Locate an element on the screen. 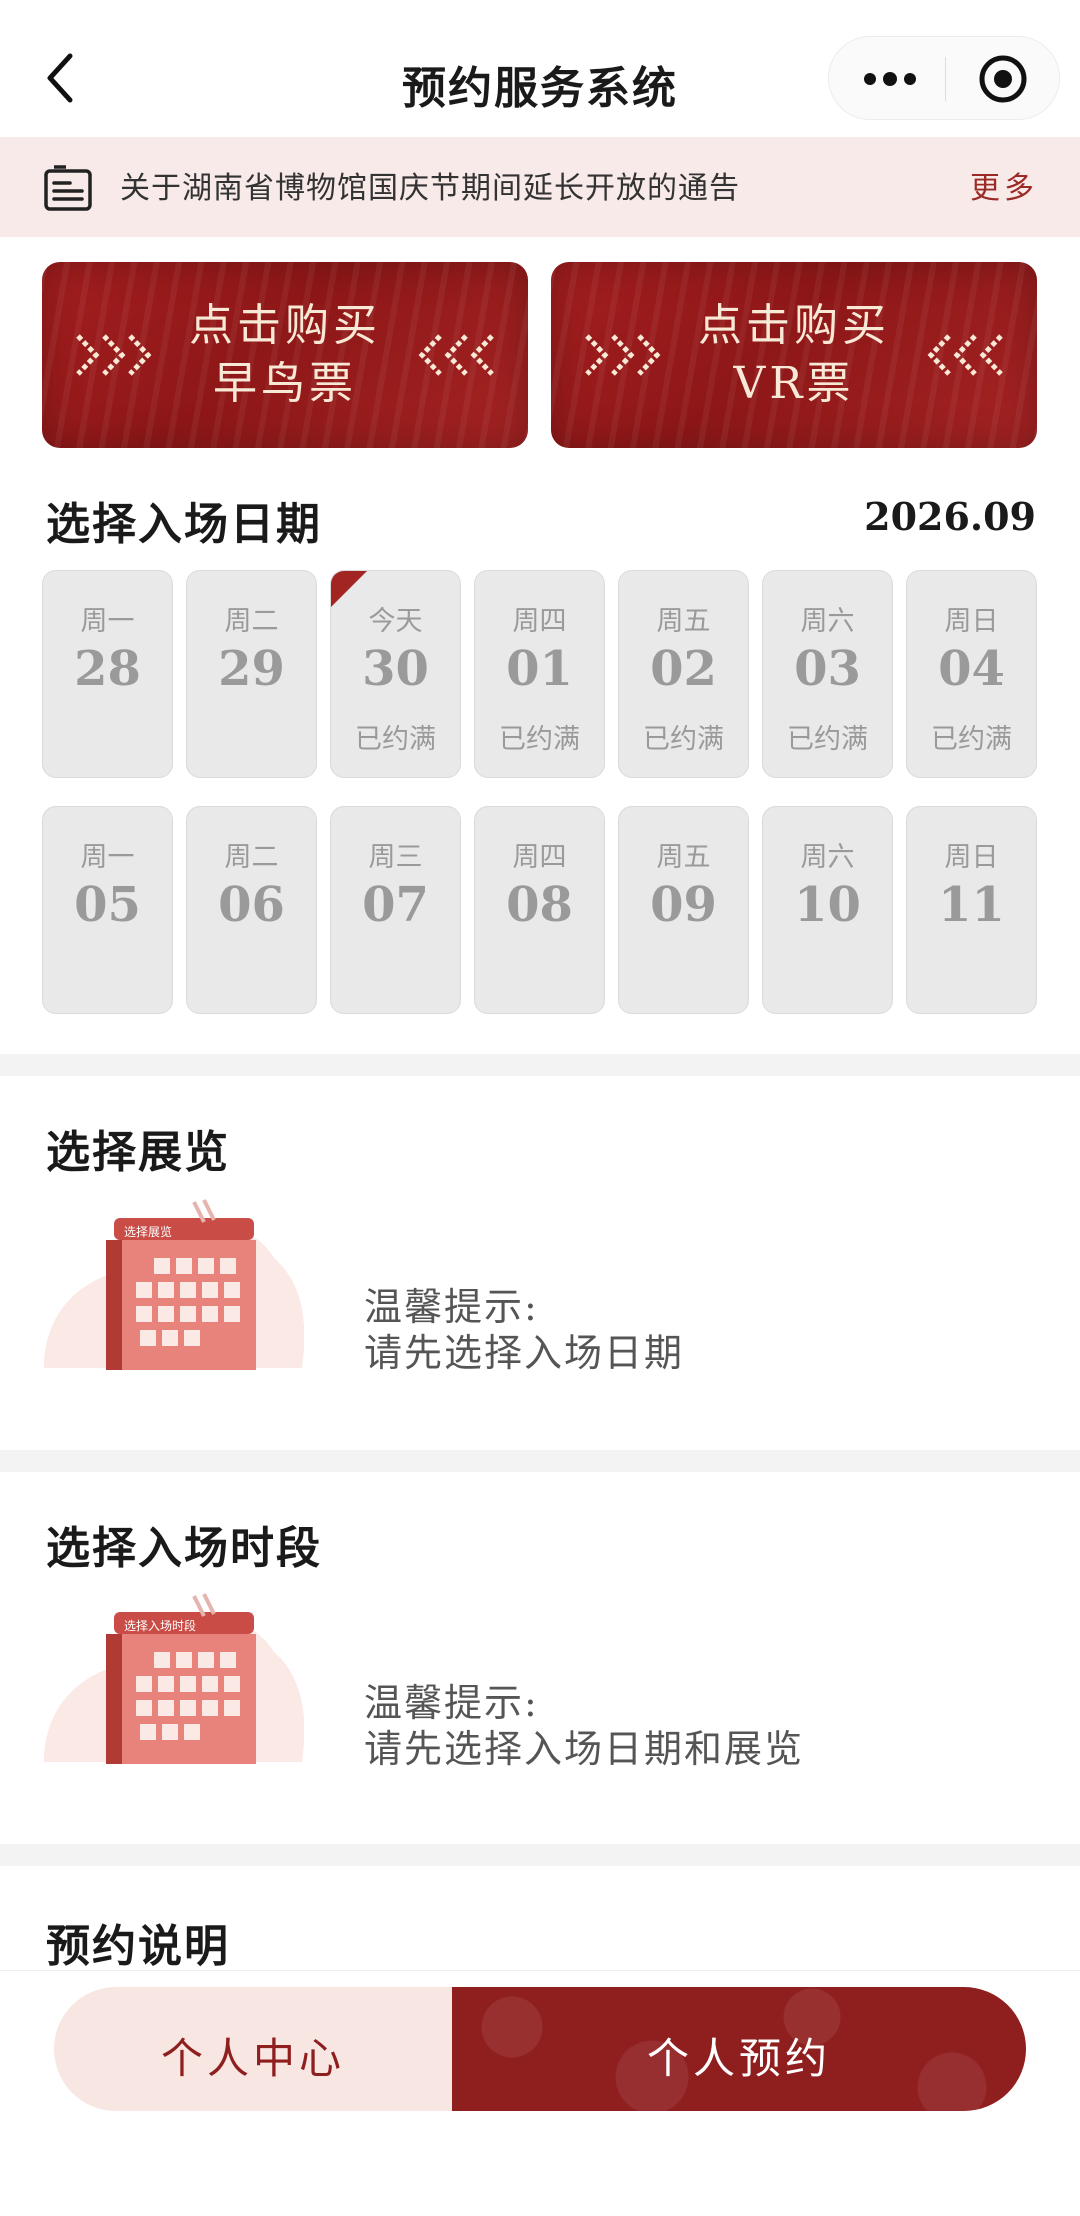  date-card: 今天 30 已约满 is located at coordinates (395, 674).